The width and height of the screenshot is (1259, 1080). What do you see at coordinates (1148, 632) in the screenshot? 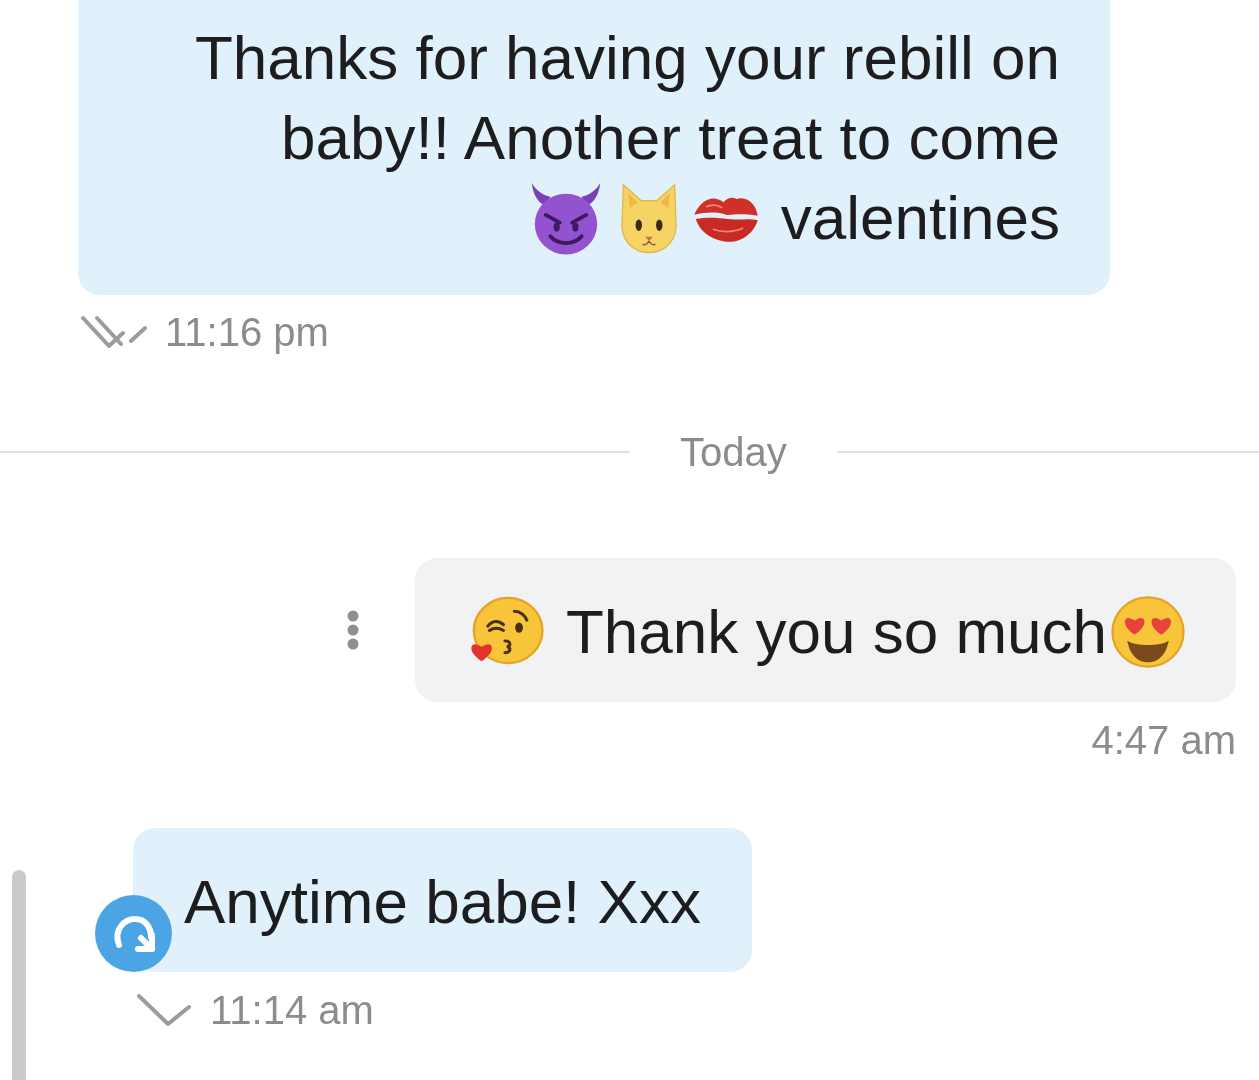
I see `heart-eyes-face-icon` at bounding box center [1148, 632].